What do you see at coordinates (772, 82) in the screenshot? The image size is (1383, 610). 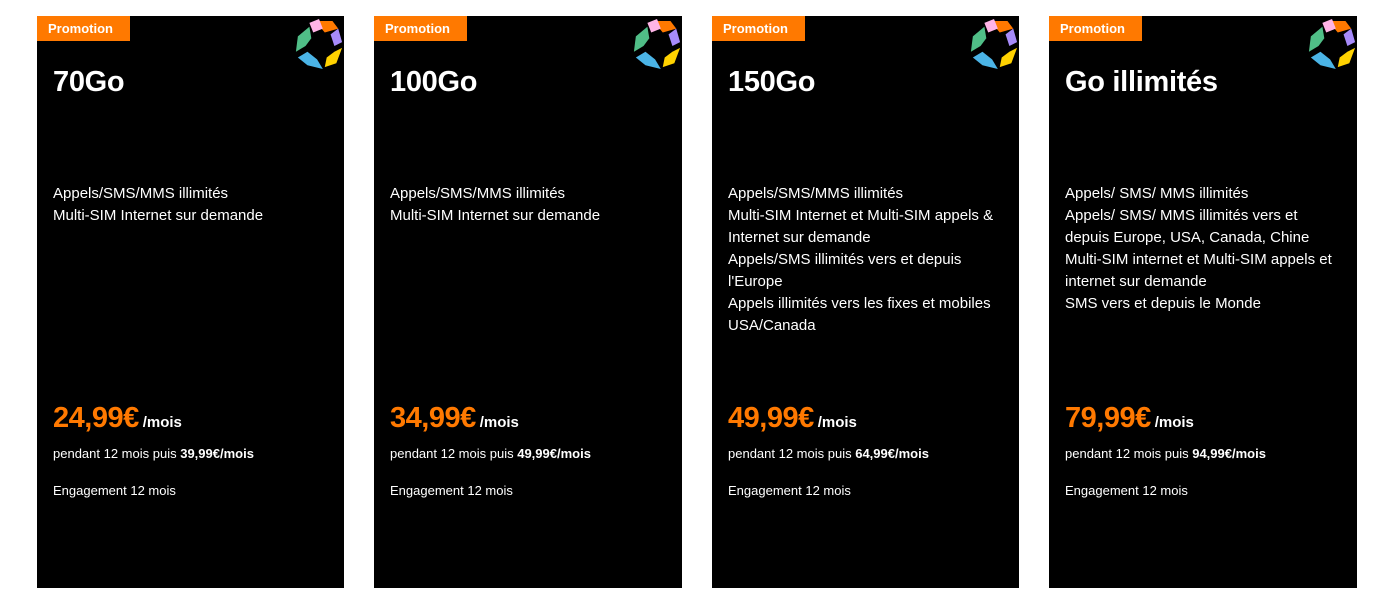 I see `offer-title: 150Go` at bounding box center [772, 82].